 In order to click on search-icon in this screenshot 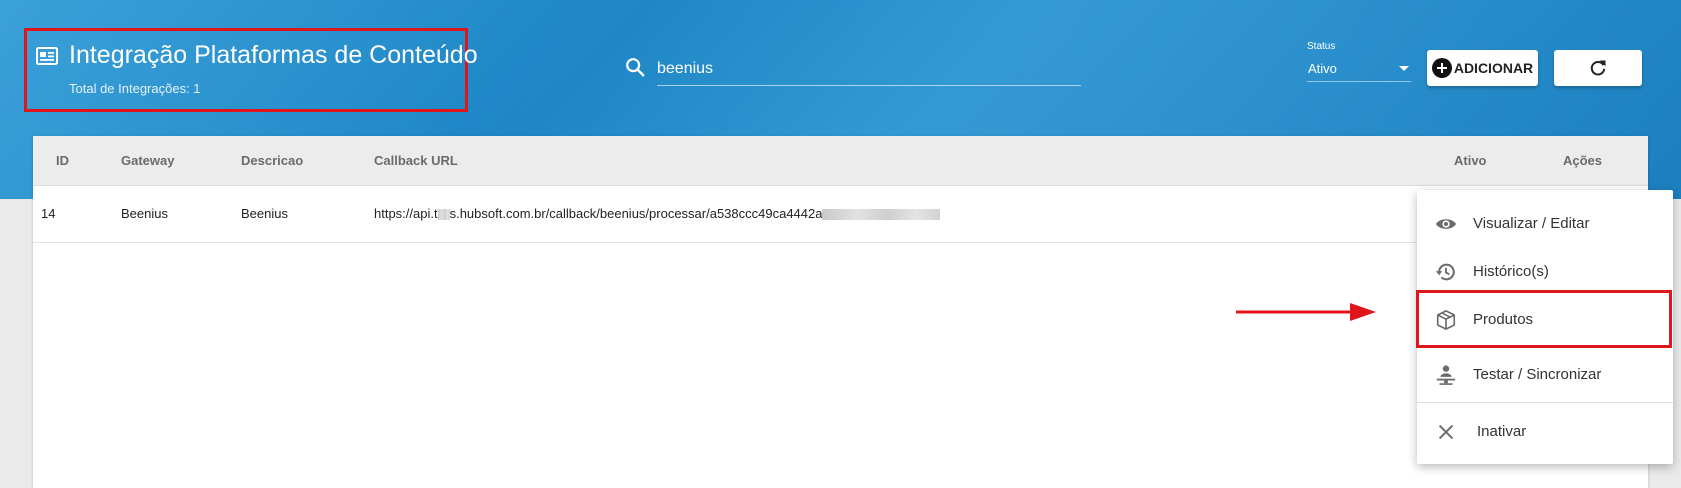, I will do `click(635, 67)`.